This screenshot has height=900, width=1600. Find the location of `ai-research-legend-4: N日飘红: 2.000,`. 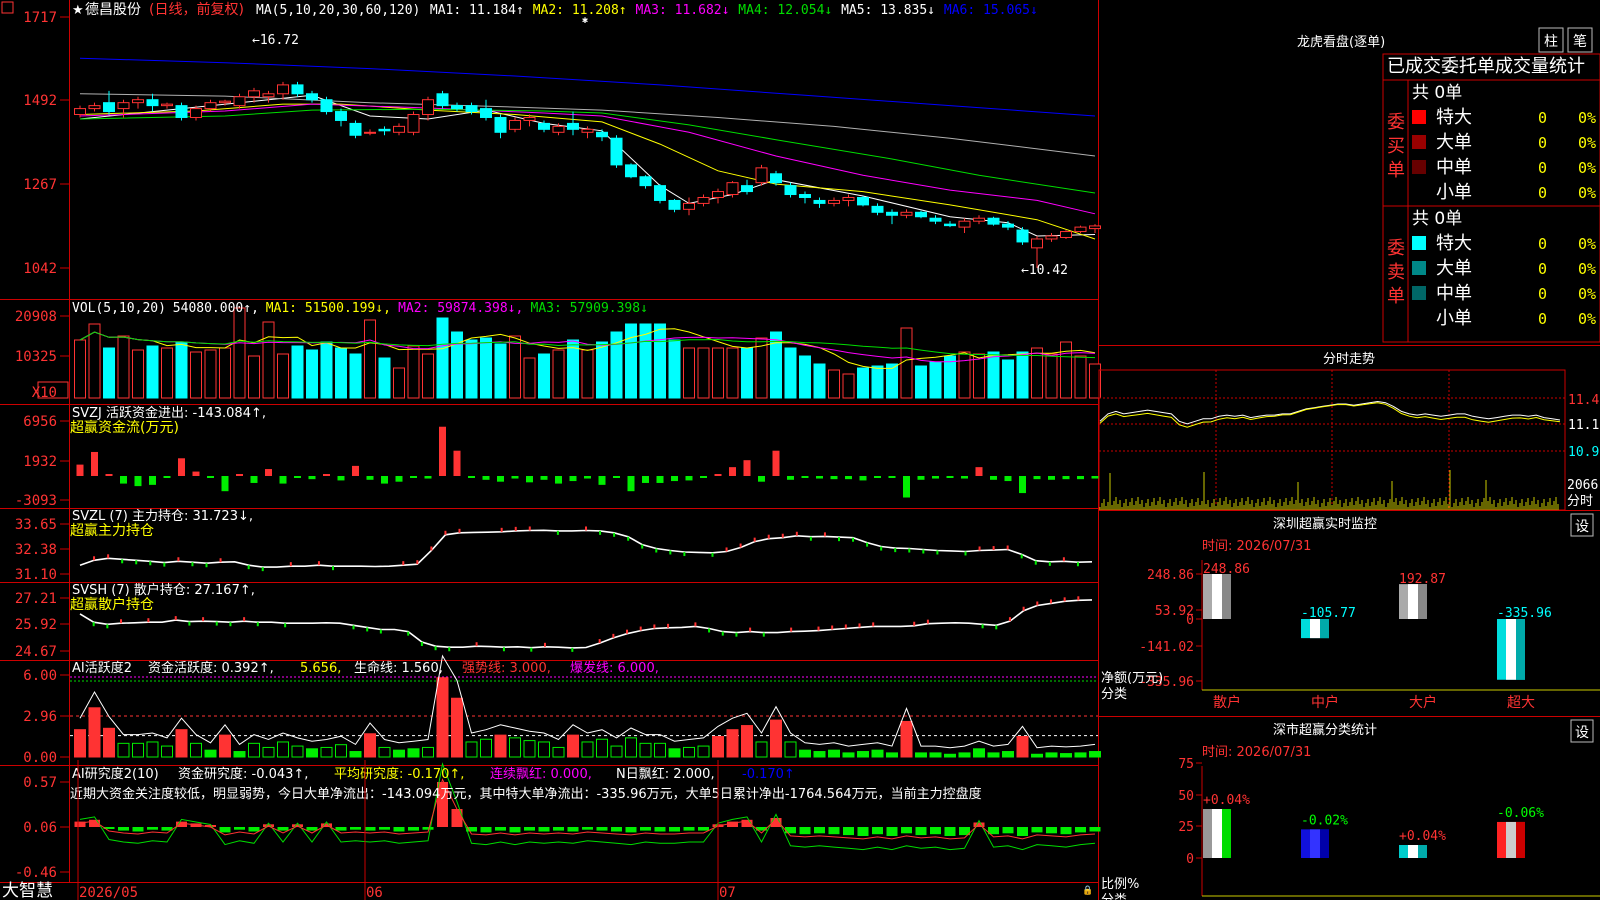

ai-research-legend-4: N日飘红: 2.000, is located at coordinates (665, 774).